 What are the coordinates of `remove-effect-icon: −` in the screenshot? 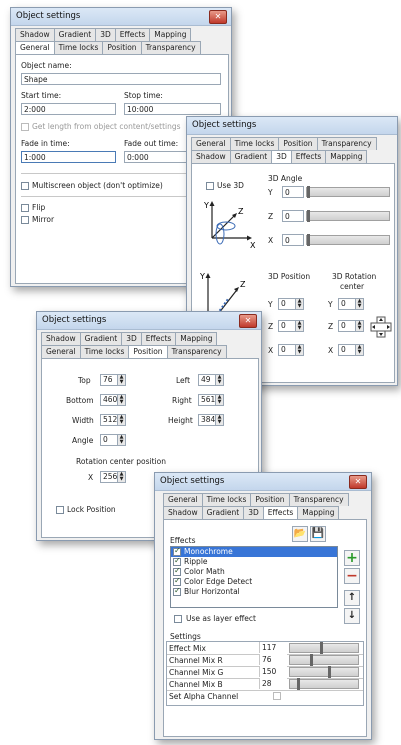 It's located at (352, 576).